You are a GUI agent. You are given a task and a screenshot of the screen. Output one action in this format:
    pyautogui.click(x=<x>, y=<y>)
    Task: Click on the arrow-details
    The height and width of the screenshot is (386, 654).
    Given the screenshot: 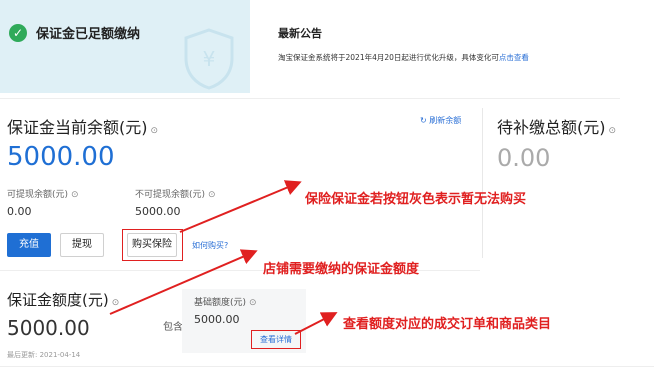 What is the action you would take?
    pyautogui.click(x=316, y=323)
    